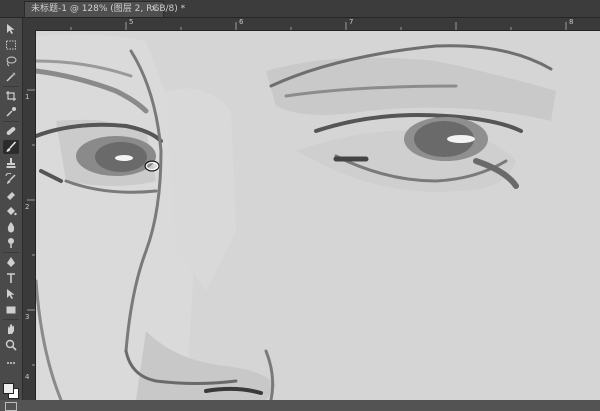  Describe the element at coordinates (571, 22) in the screenshot. I see `ruler-label: 8` at that location.